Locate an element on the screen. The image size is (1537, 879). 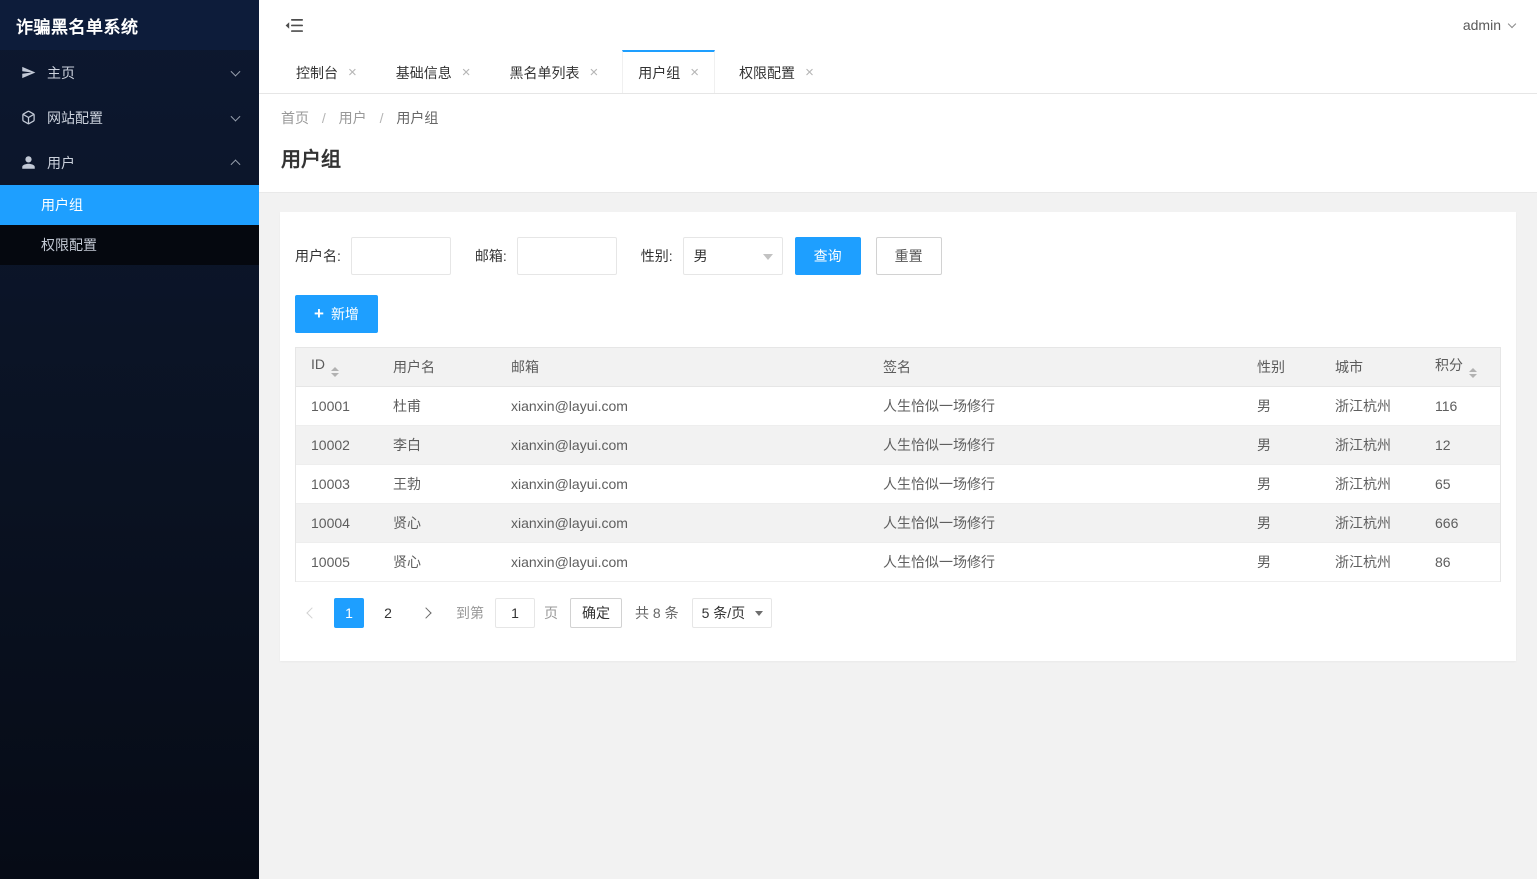
table-header-row: ID 用户名 邮箱 签名 性别 城市 积分 is located at coordinates (898, 367).